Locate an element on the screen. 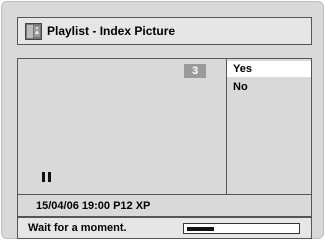 The width and height of the screenshot is (325, 240). title-bar: Playlist - Index Picture is located at coordinates (164, 31).